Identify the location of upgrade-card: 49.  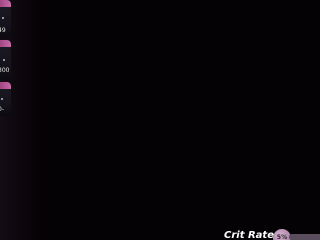
(5, 19).